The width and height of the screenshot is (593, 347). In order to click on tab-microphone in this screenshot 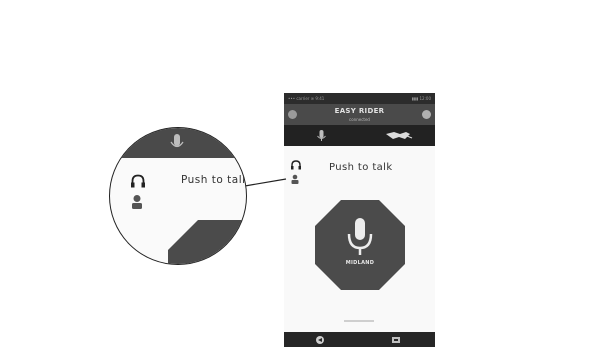, I will do `click(321, 135)`.